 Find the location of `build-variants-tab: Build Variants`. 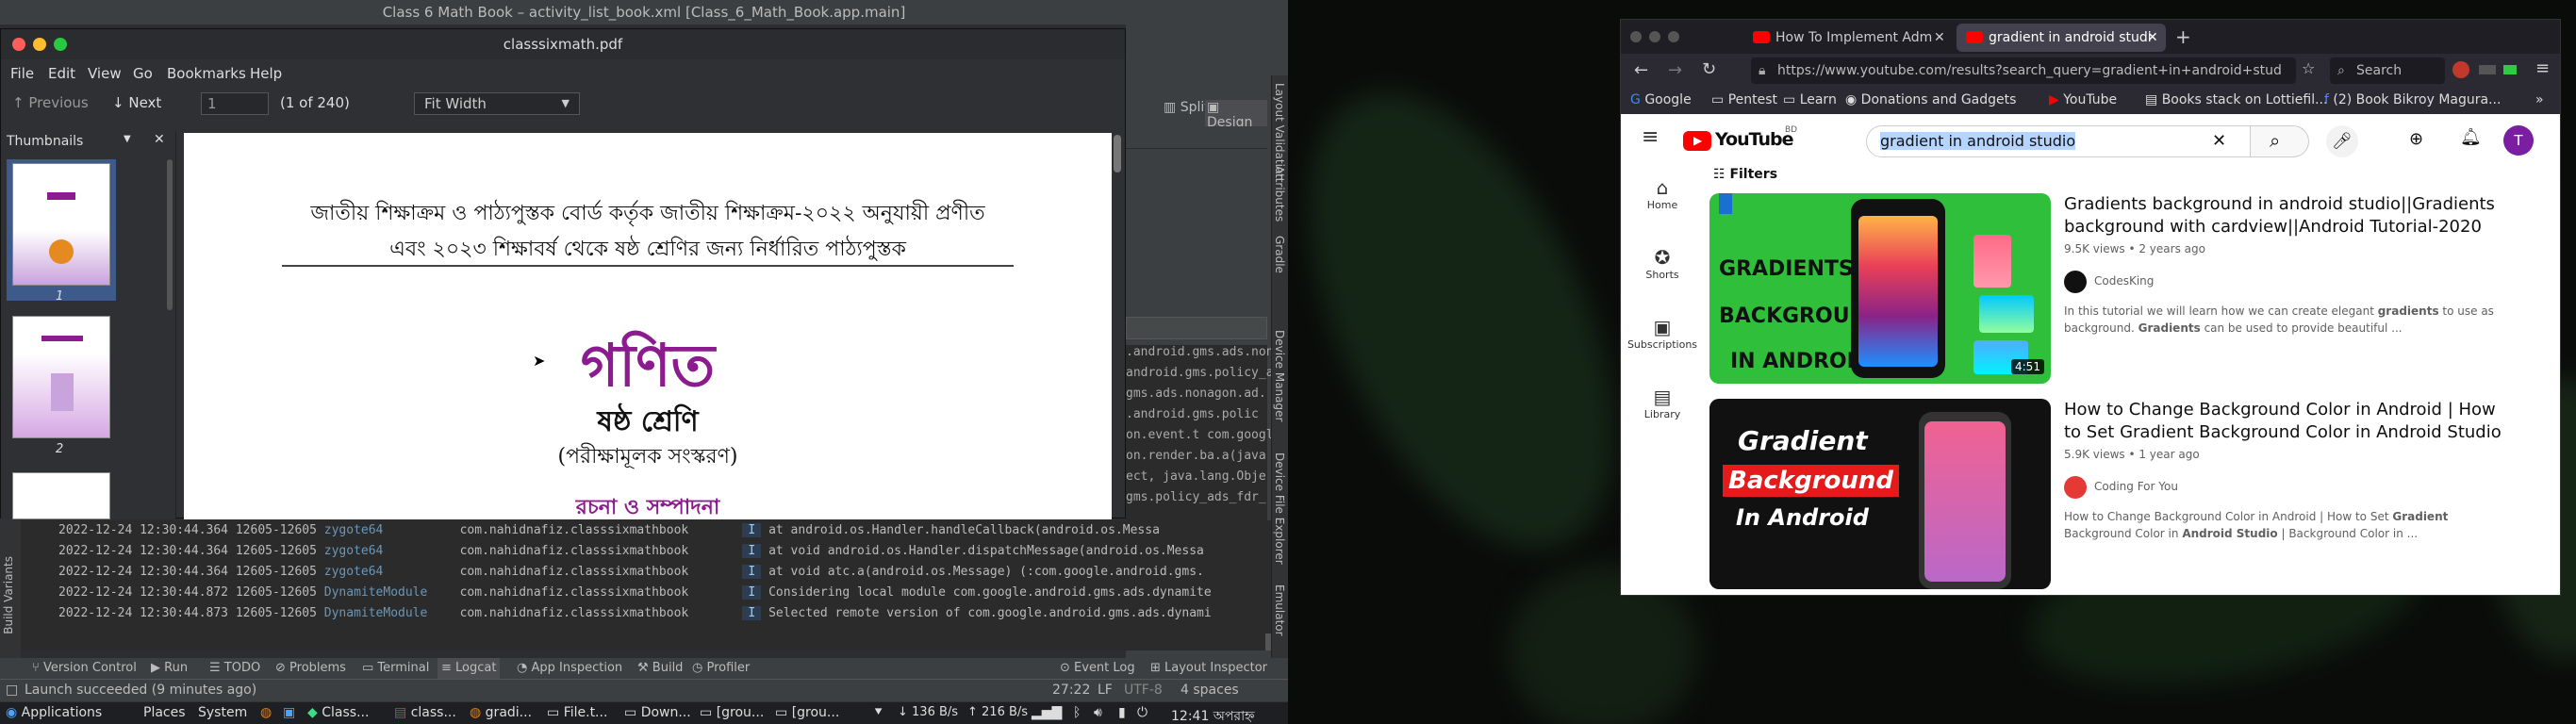

build-variants-tab: Build Variants is located at coordinates (8, 595).